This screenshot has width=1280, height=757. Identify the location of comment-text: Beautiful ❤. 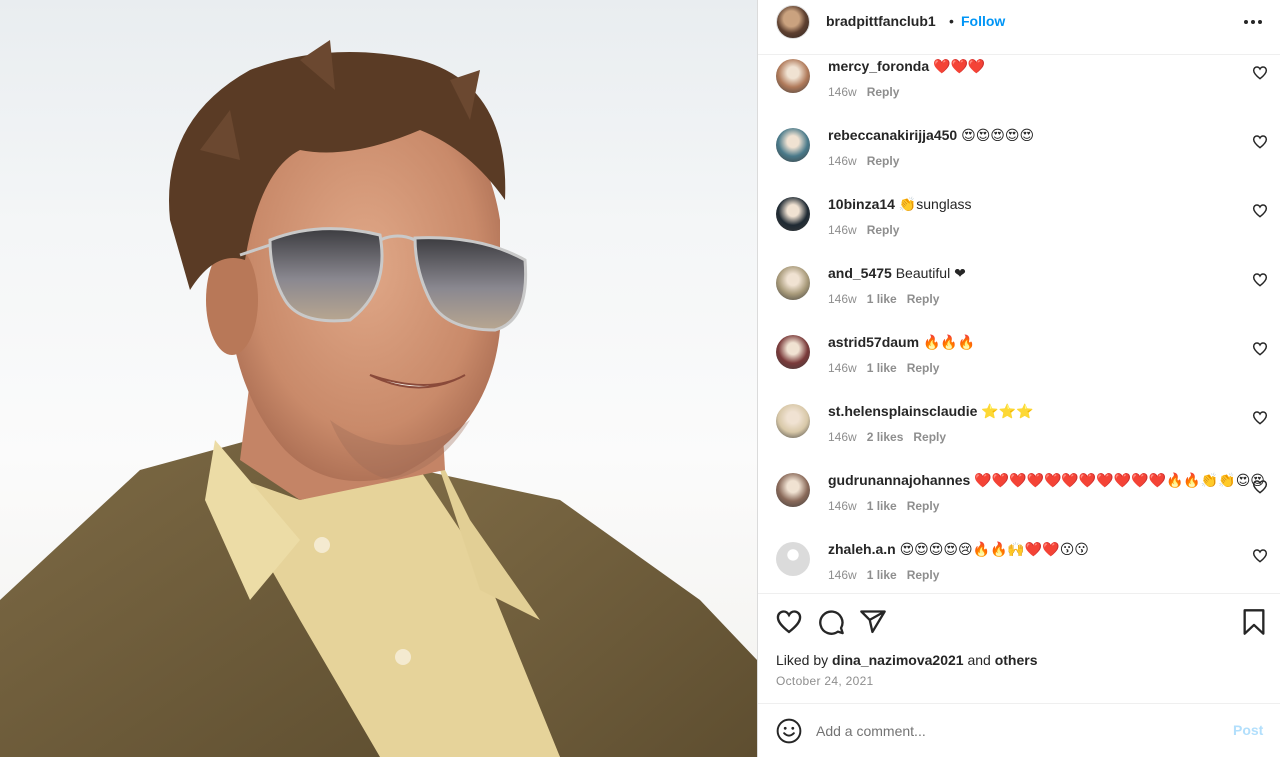
(930, 273).